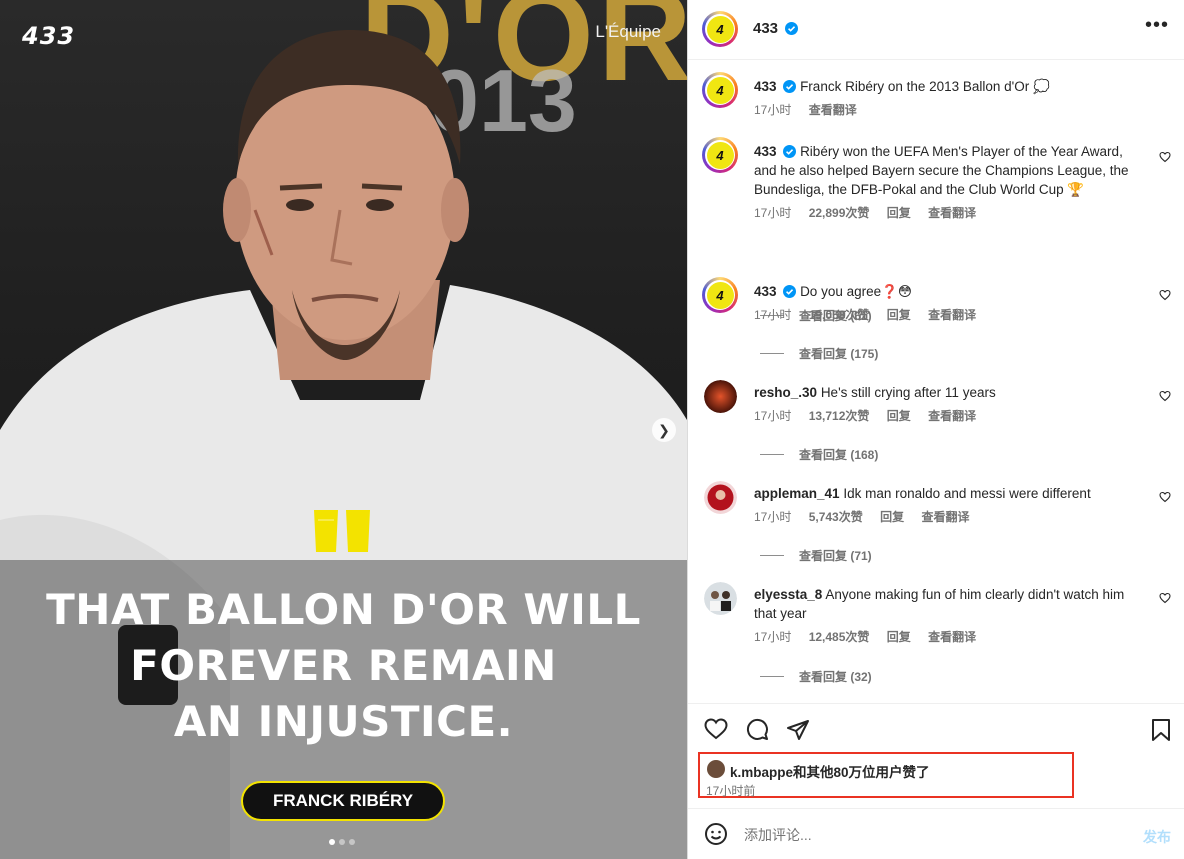  I want to click on comment-meta: 17小时 22,899次赞 回复 查看翻译, so click(950, 213).